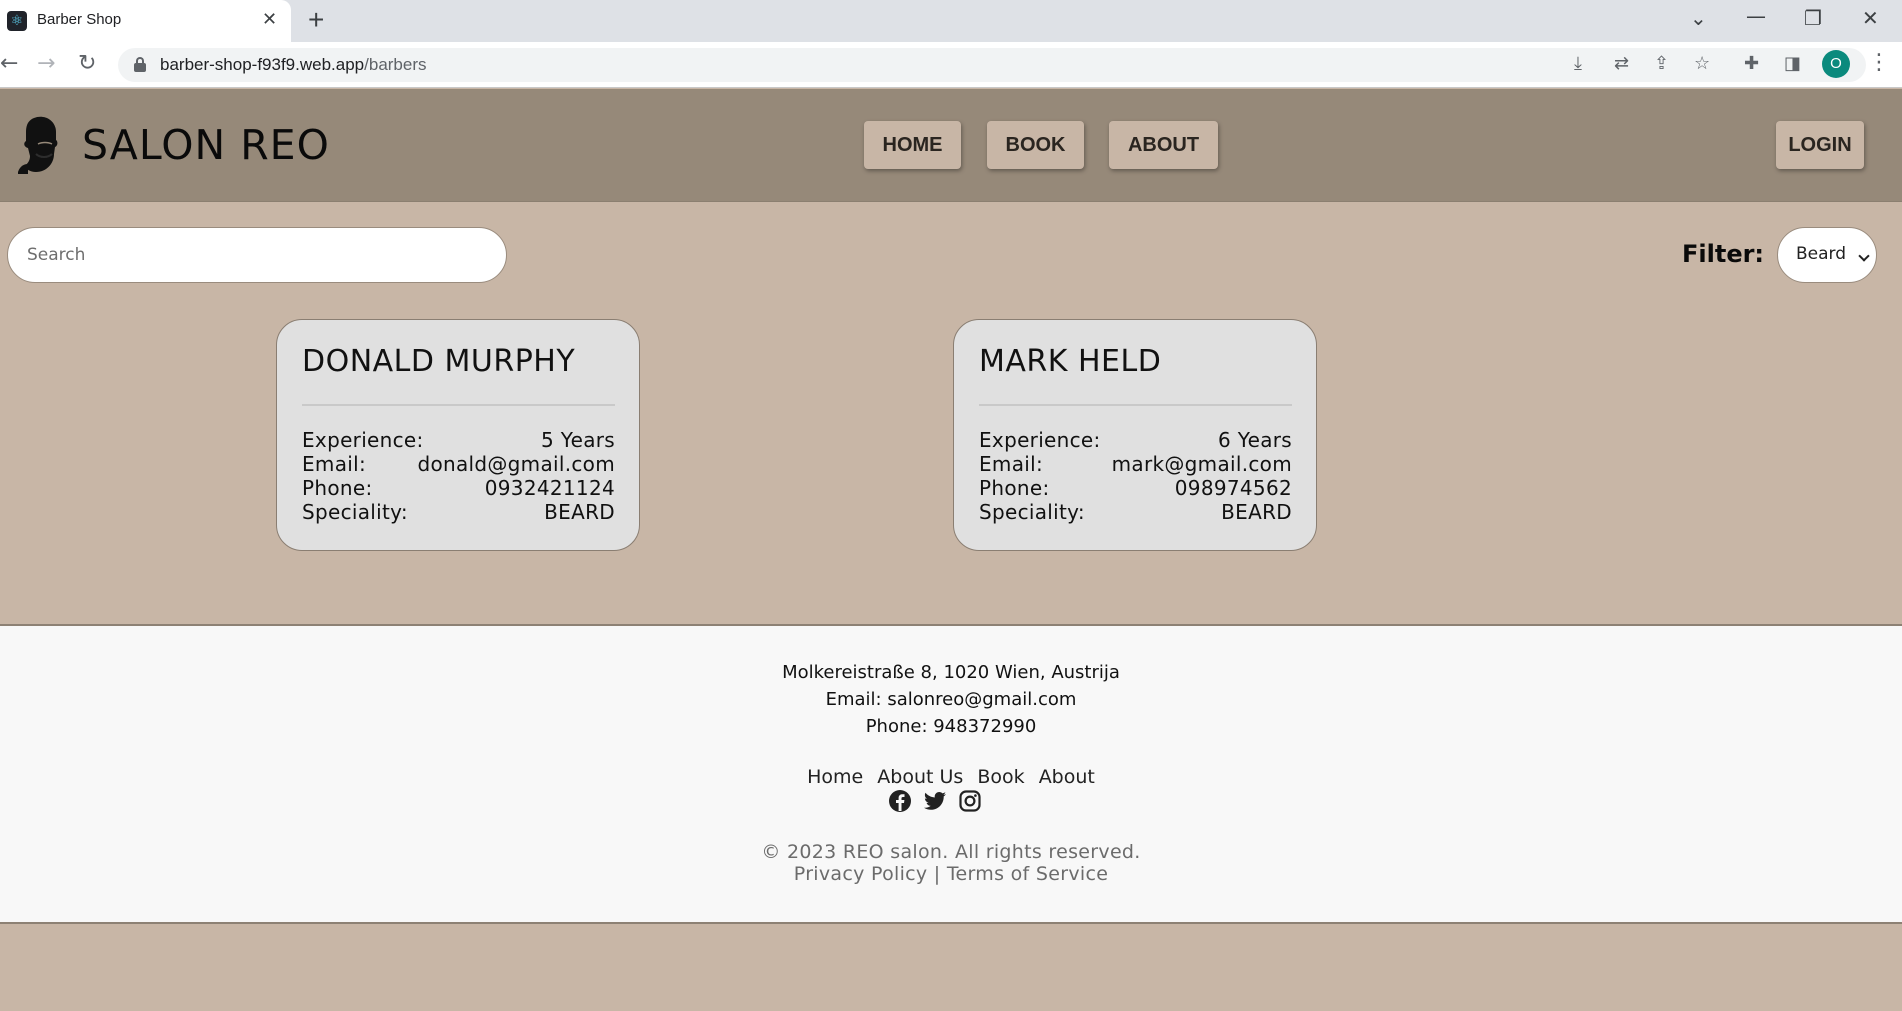 Image resolution: width=1902 pixels, height=1011 pixels. I want to click on translate-icon: ⇄, so click(1621, 63).